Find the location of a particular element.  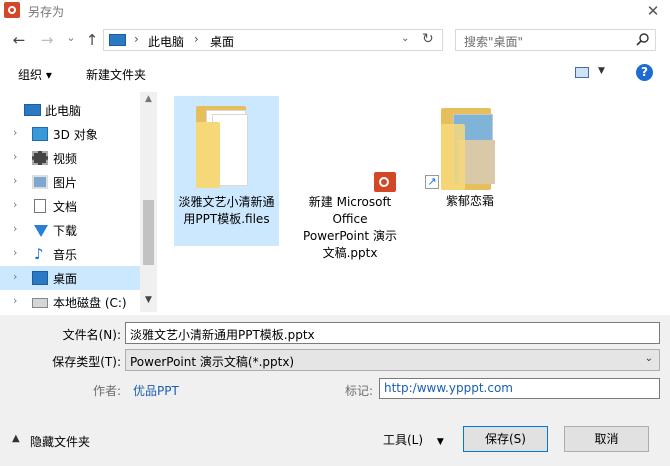

recent-locations-button: ⌄ is located at coordinates (71, 38).